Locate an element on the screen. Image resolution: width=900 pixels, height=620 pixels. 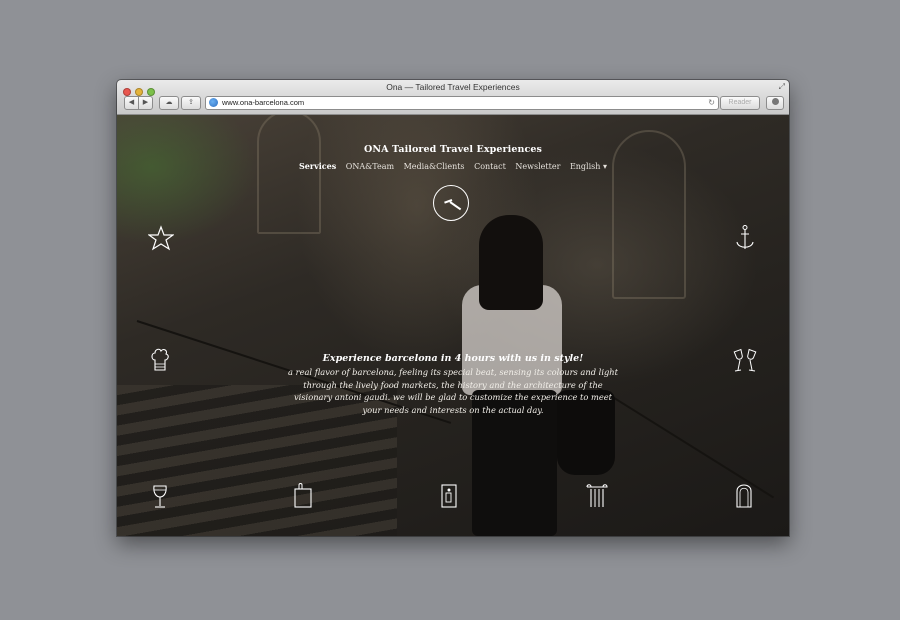
downloads-icon is located at coordinates (775, 101).